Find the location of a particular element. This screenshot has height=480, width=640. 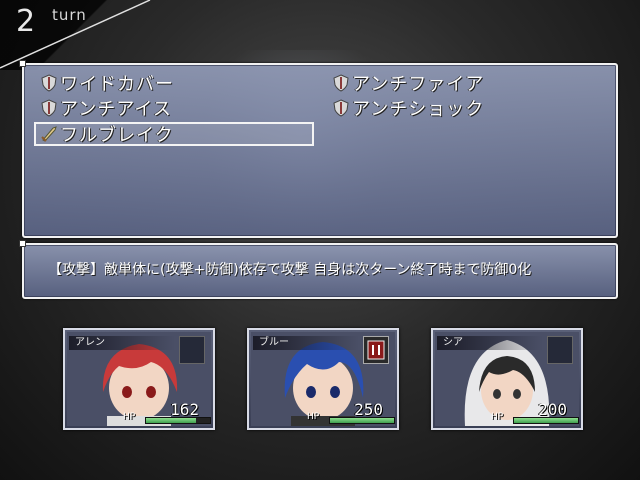

skill-item: アンチアイス is located at coordinates (106, 108).